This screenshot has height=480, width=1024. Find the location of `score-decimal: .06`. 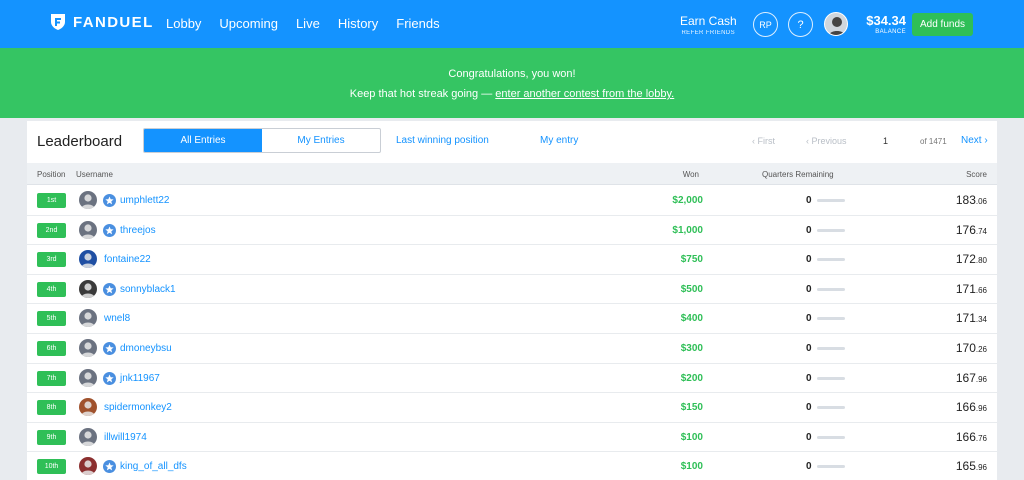

score-decimal: .06 is located at coordinates (981, 201).